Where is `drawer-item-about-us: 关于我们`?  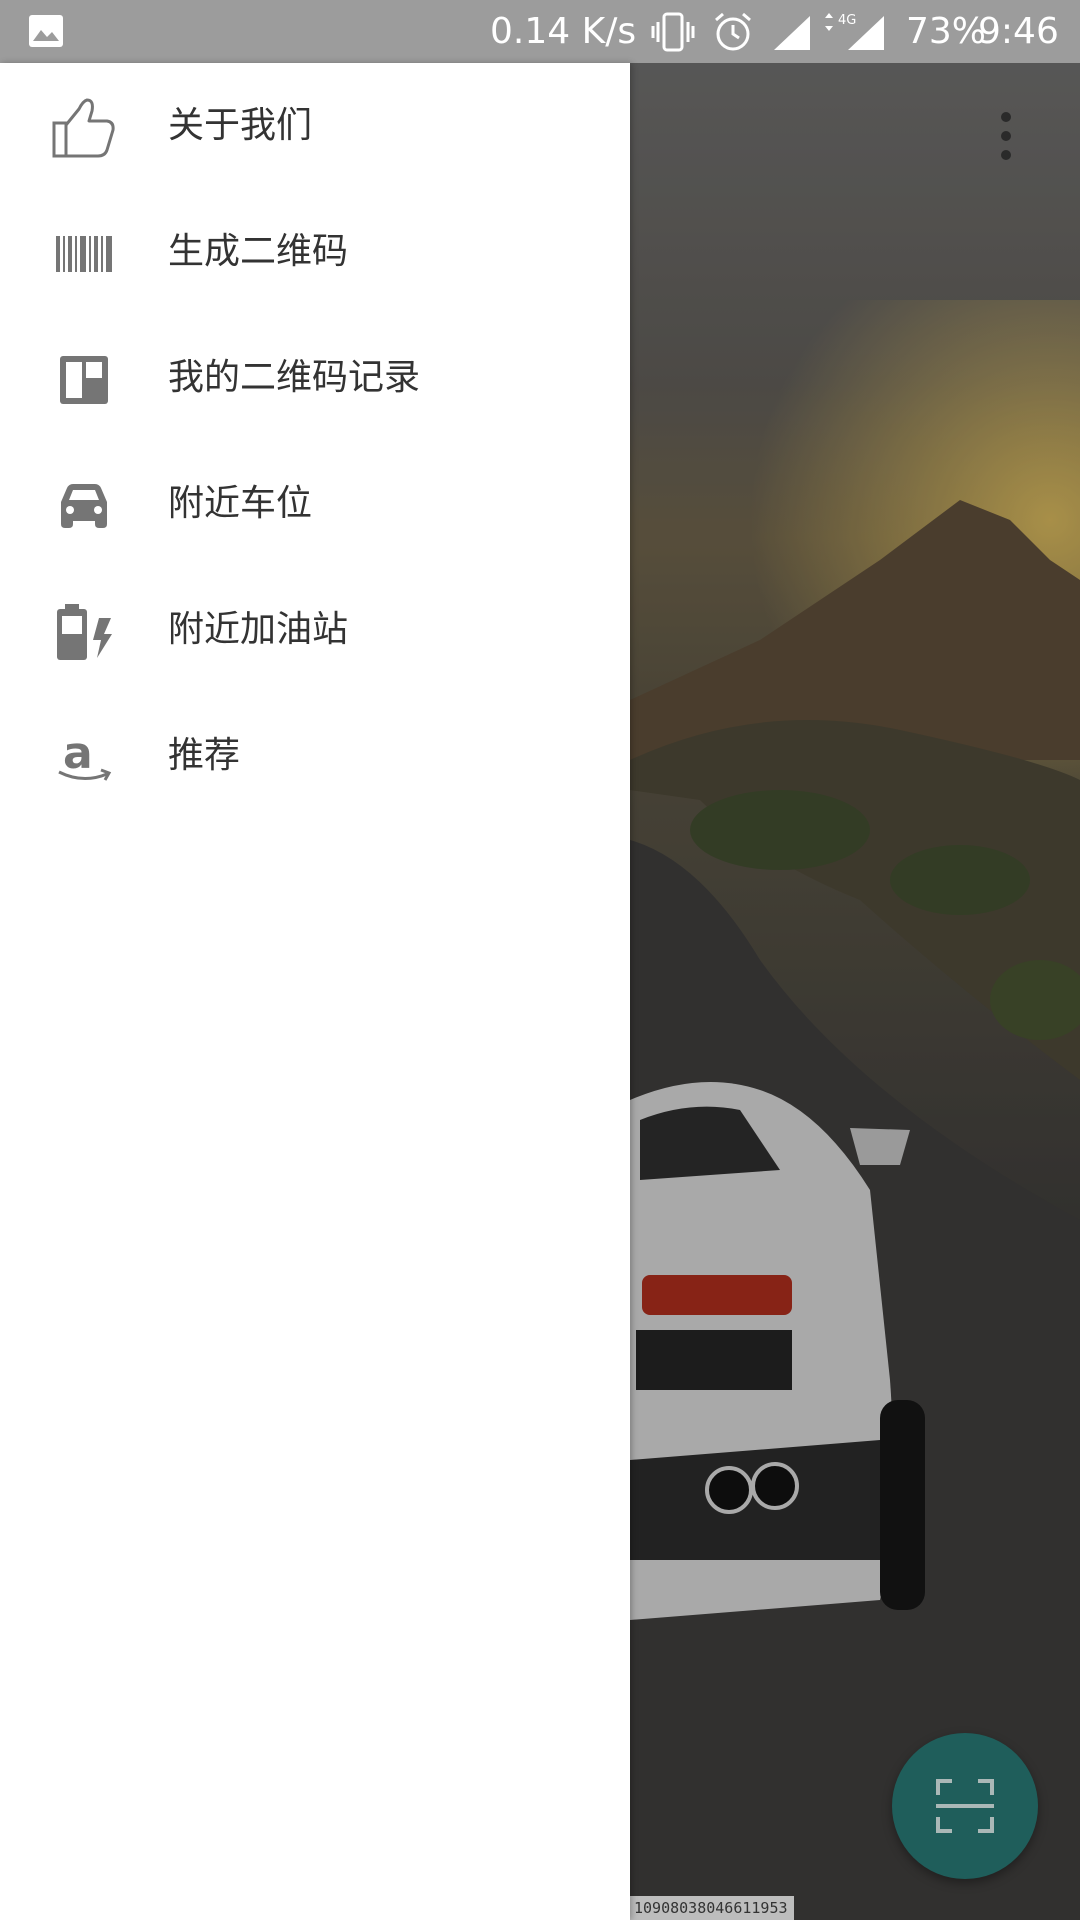 drawer-item-about-us: 关于我们 is located at coordinates (315, 126).